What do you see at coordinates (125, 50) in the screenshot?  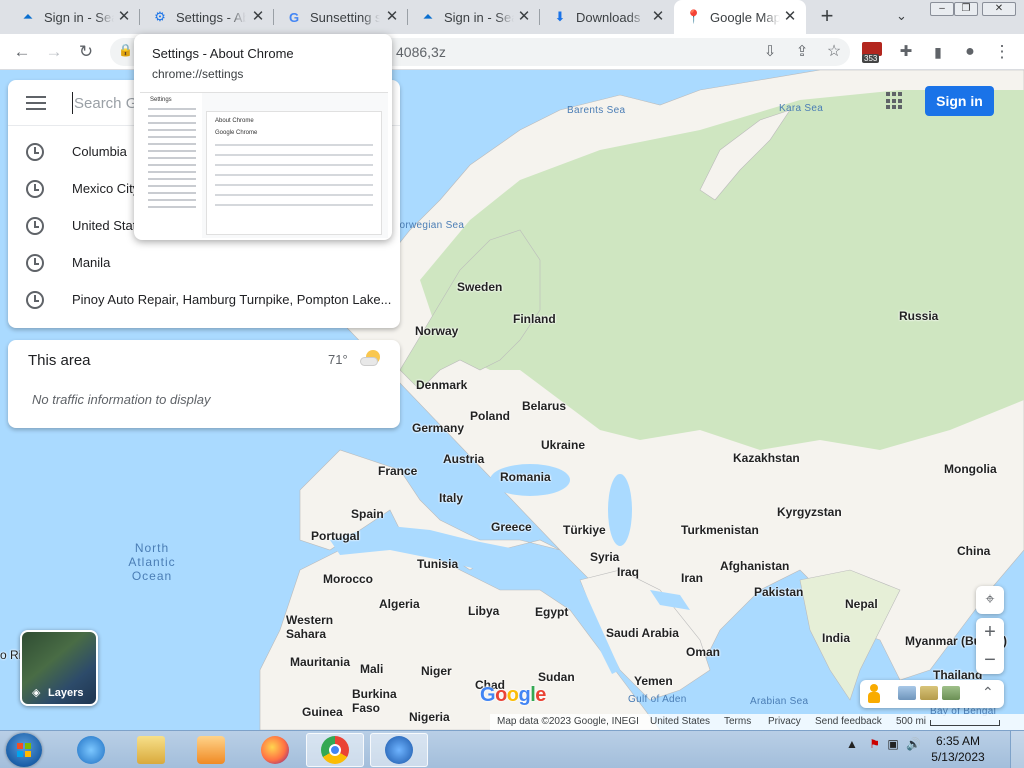 I see `lock-icon: 🔒` at bounding box center [125, 50].